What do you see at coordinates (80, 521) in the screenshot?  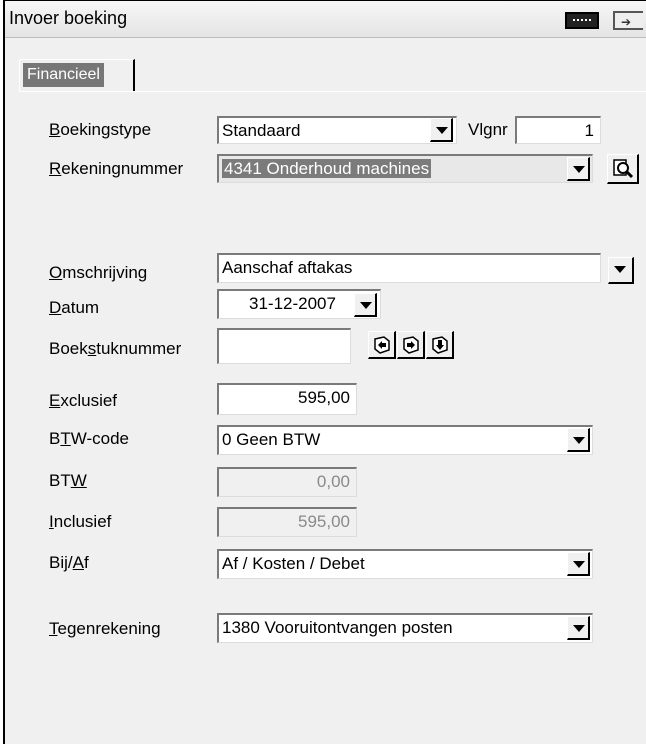 I see `inclusief-label: Inclusief` at bounding box center [80, 521].